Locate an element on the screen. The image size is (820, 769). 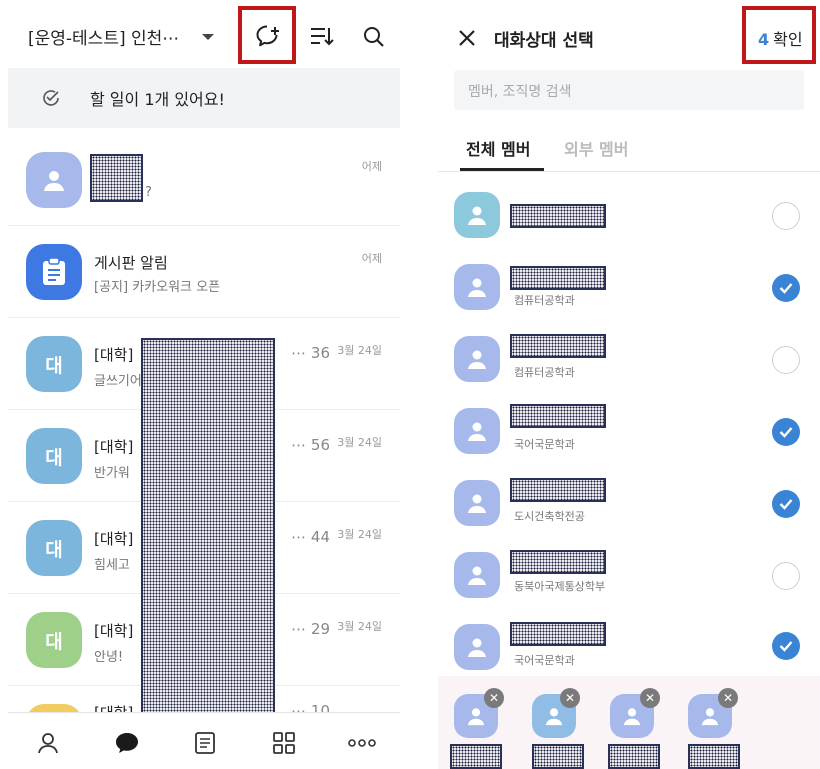
redacted-chat-names is located at coordinates (208, 527).